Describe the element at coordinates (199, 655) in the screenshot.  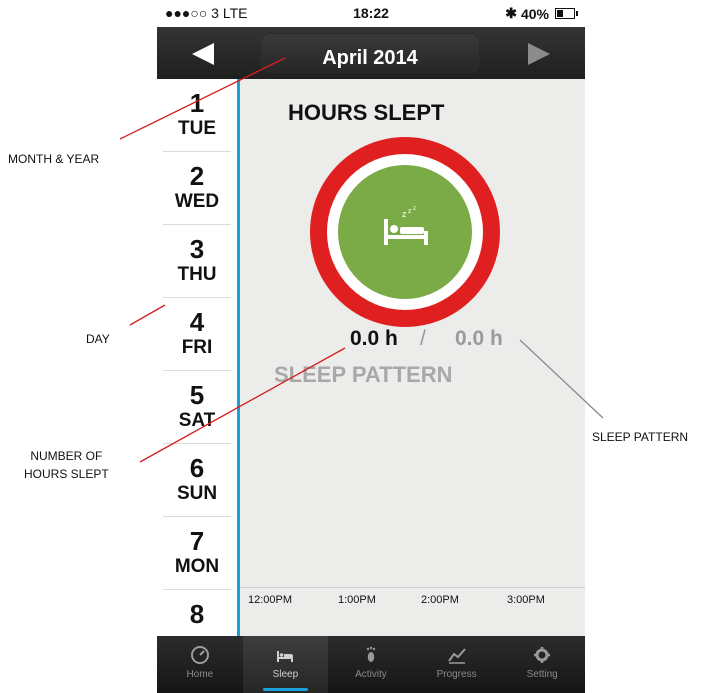
I see `gauge-icon` at that location.